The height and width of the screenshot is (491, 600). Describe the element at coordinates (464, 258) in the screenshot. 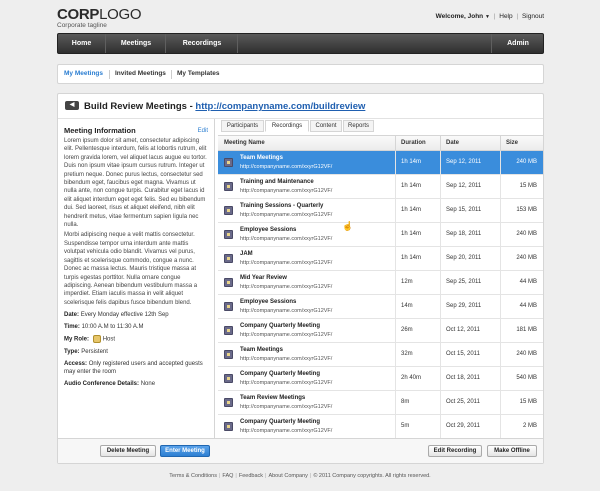

I see `row-date: Sep 20, 2011` at that location.